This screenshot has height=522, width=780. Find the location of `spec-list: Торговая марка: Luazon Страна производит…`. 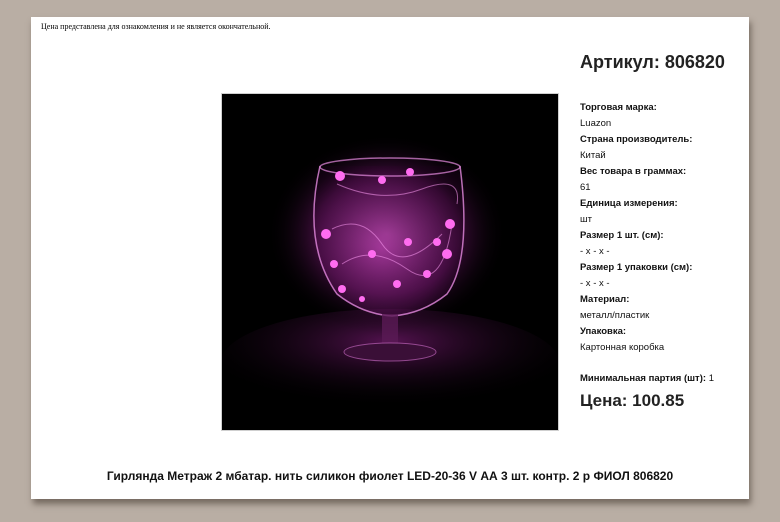

spec-list: Торговая марка: Luazon Страна производит… is located at coordinates (662, 228).